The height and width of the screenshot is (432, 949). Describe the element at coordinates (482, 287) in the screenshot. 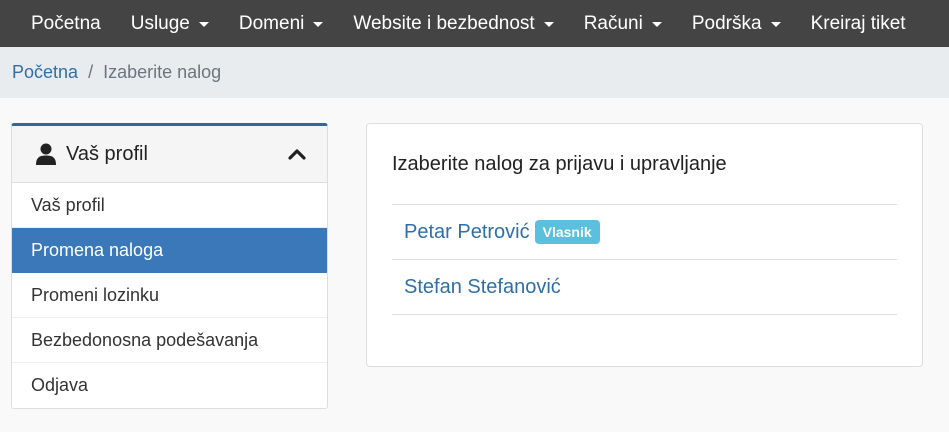

I see `account-link-stefan: Stefan Stefanović` at that location.